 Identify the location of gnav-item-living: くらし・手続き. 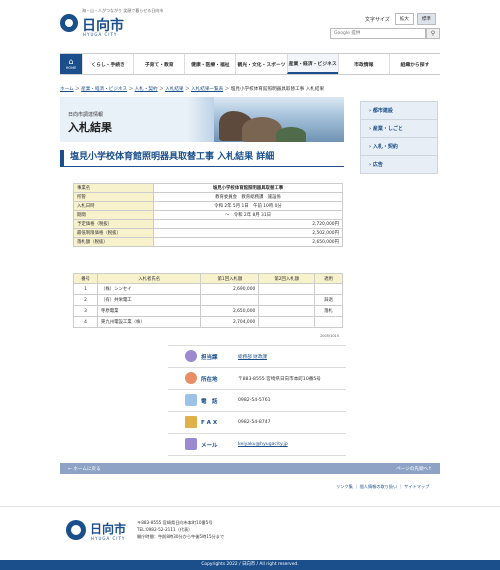
(108, 64).